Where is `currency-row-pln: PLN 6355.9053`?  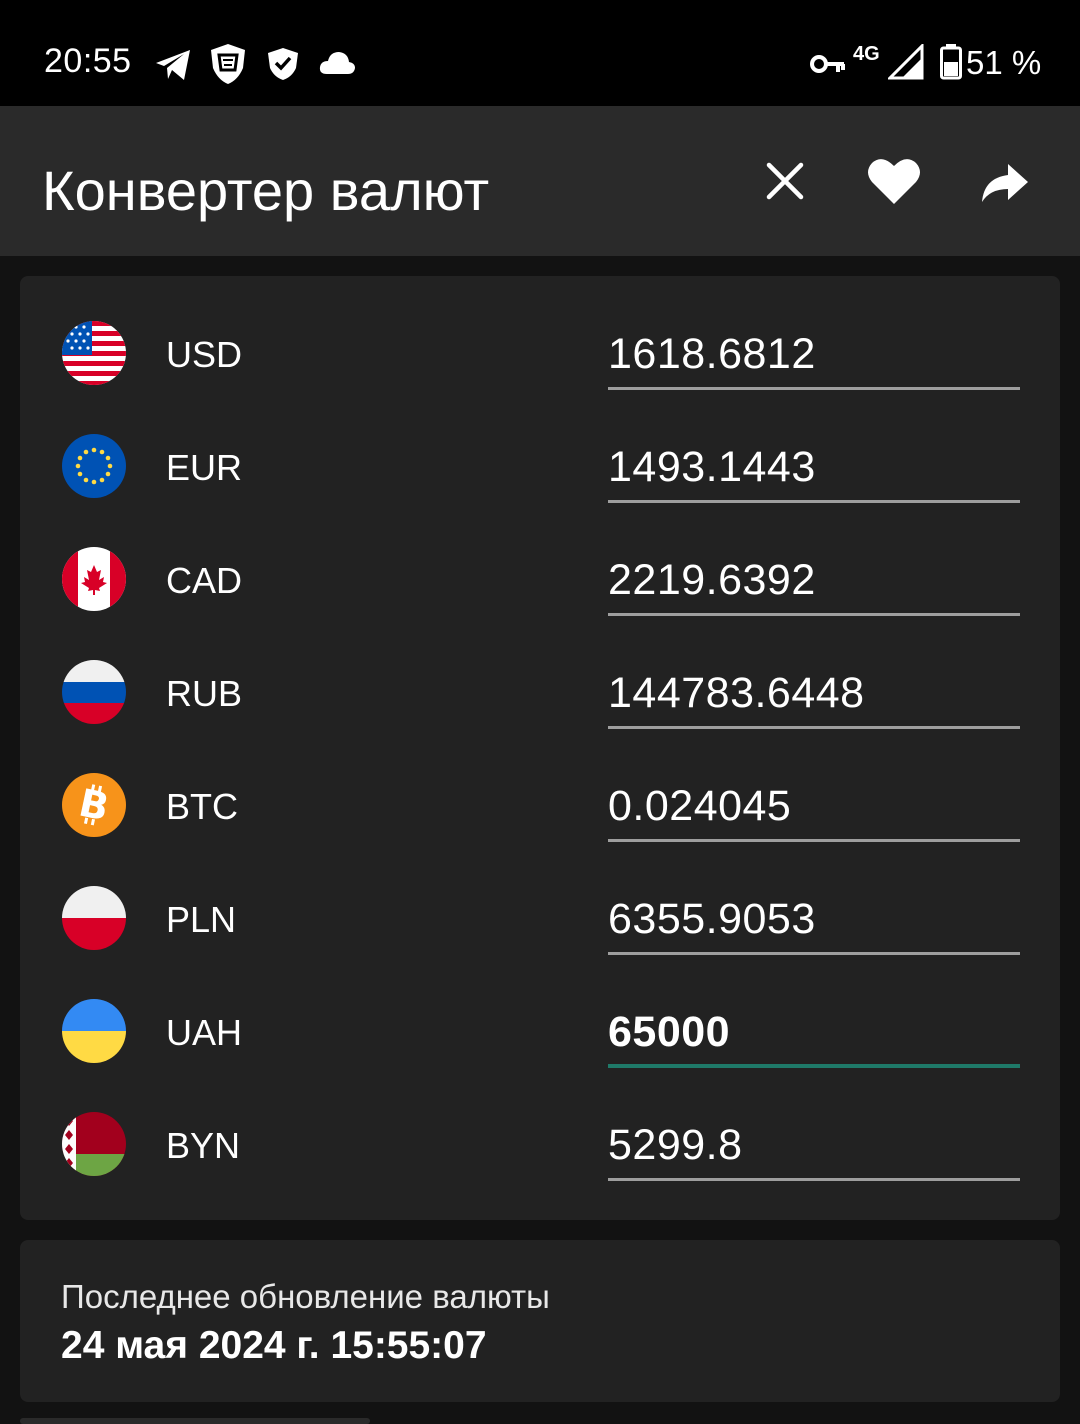
currency-row-pln: PLN 6355.9053 is located at coordinates (540, 898).